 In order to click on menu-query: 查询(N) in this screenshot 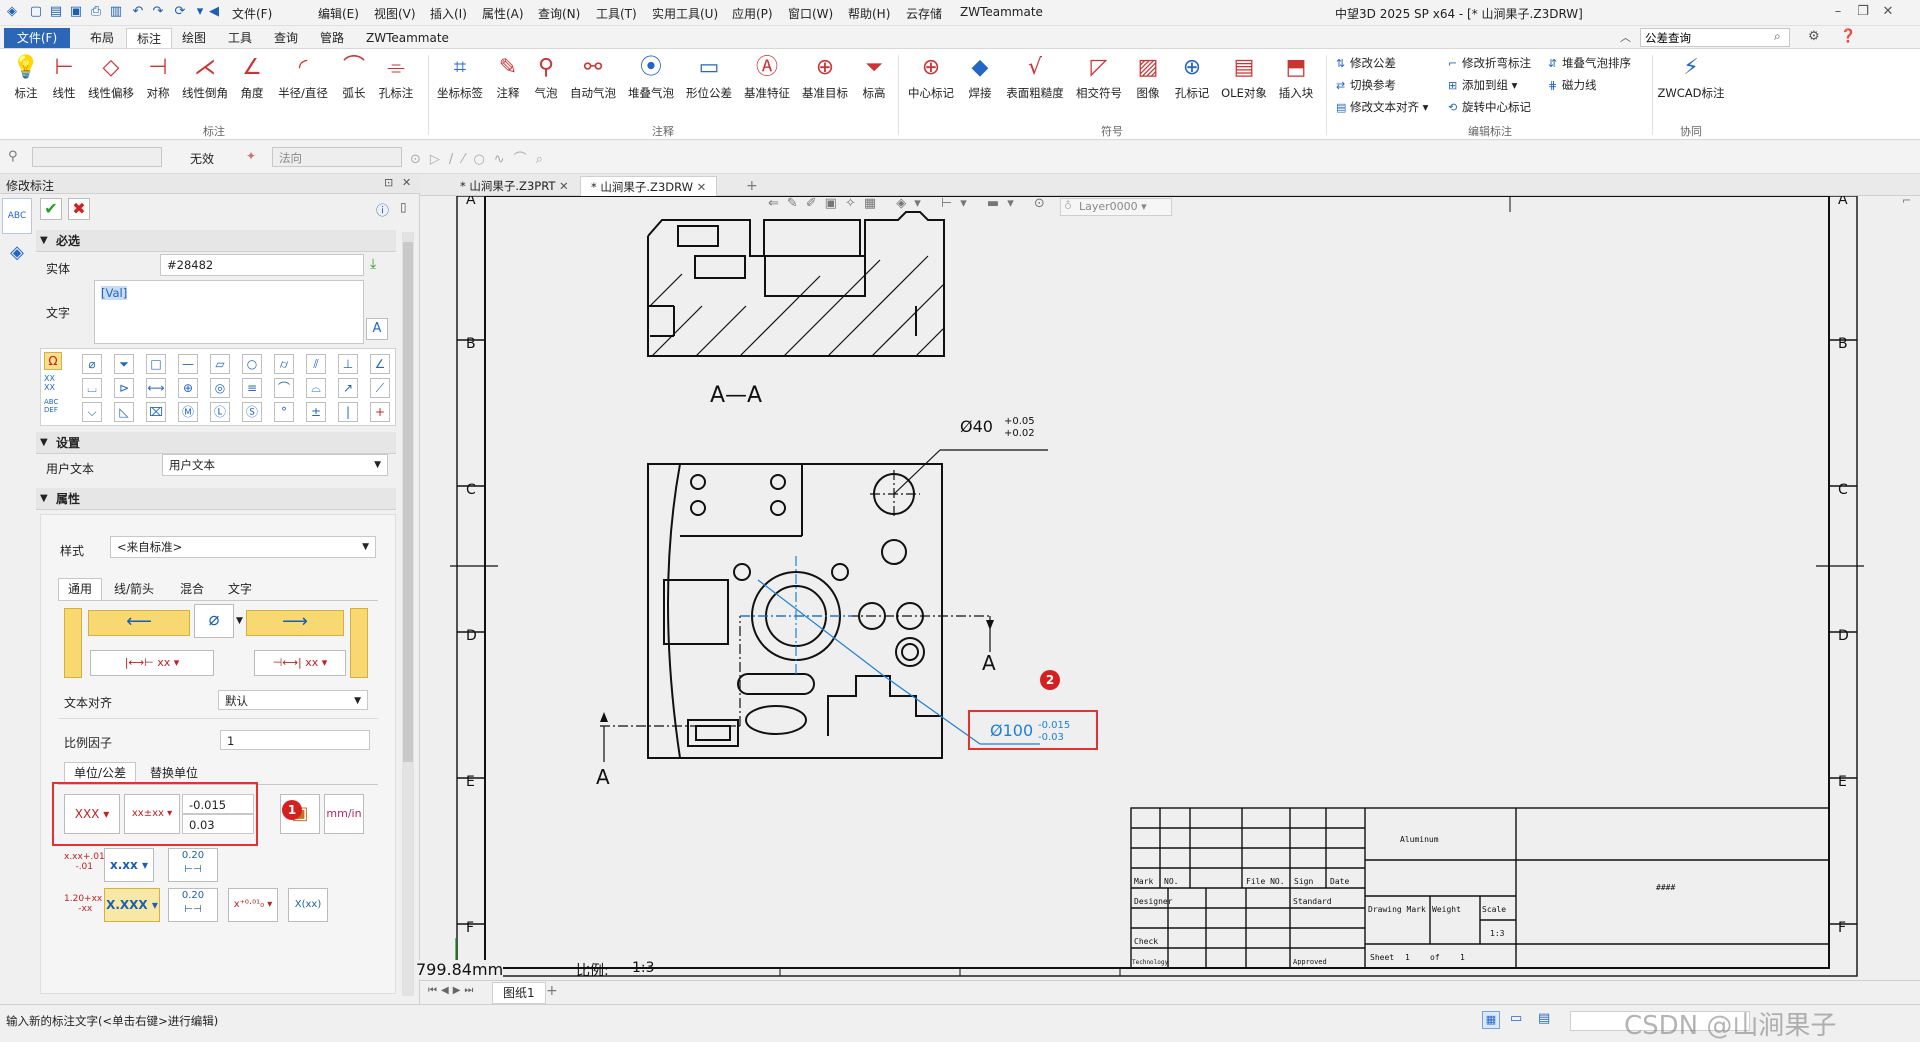, I will do `click(559, 13)`.